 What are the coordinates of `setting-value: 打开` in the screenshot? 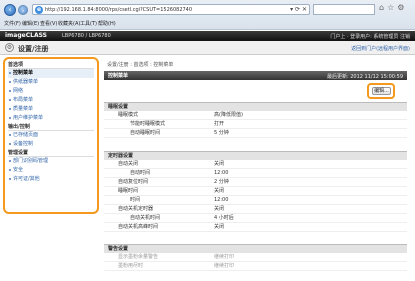 It's located at (219, 124).